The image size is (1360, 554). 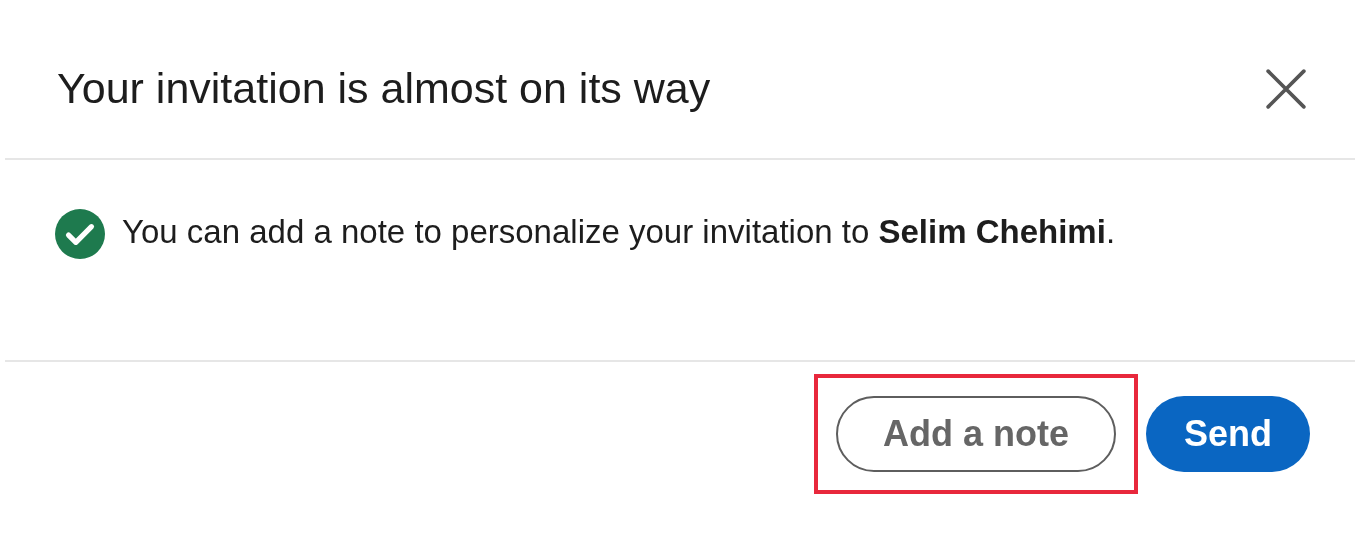 I want to click on send-button: Send, so click(x=1228, y=434).